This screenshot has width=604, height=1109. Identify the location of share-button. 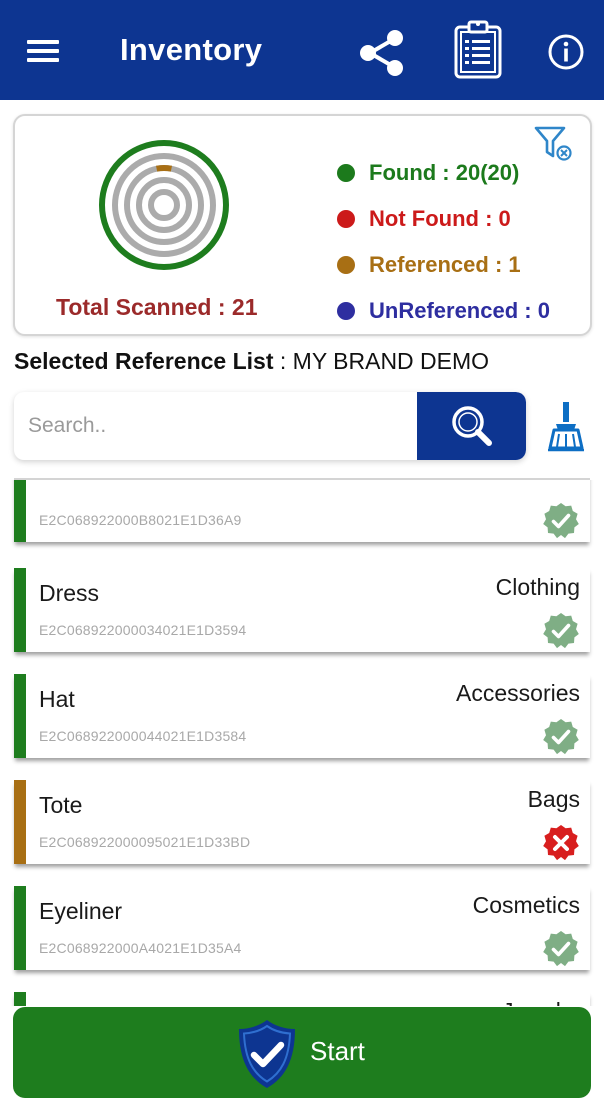
(383, 53).